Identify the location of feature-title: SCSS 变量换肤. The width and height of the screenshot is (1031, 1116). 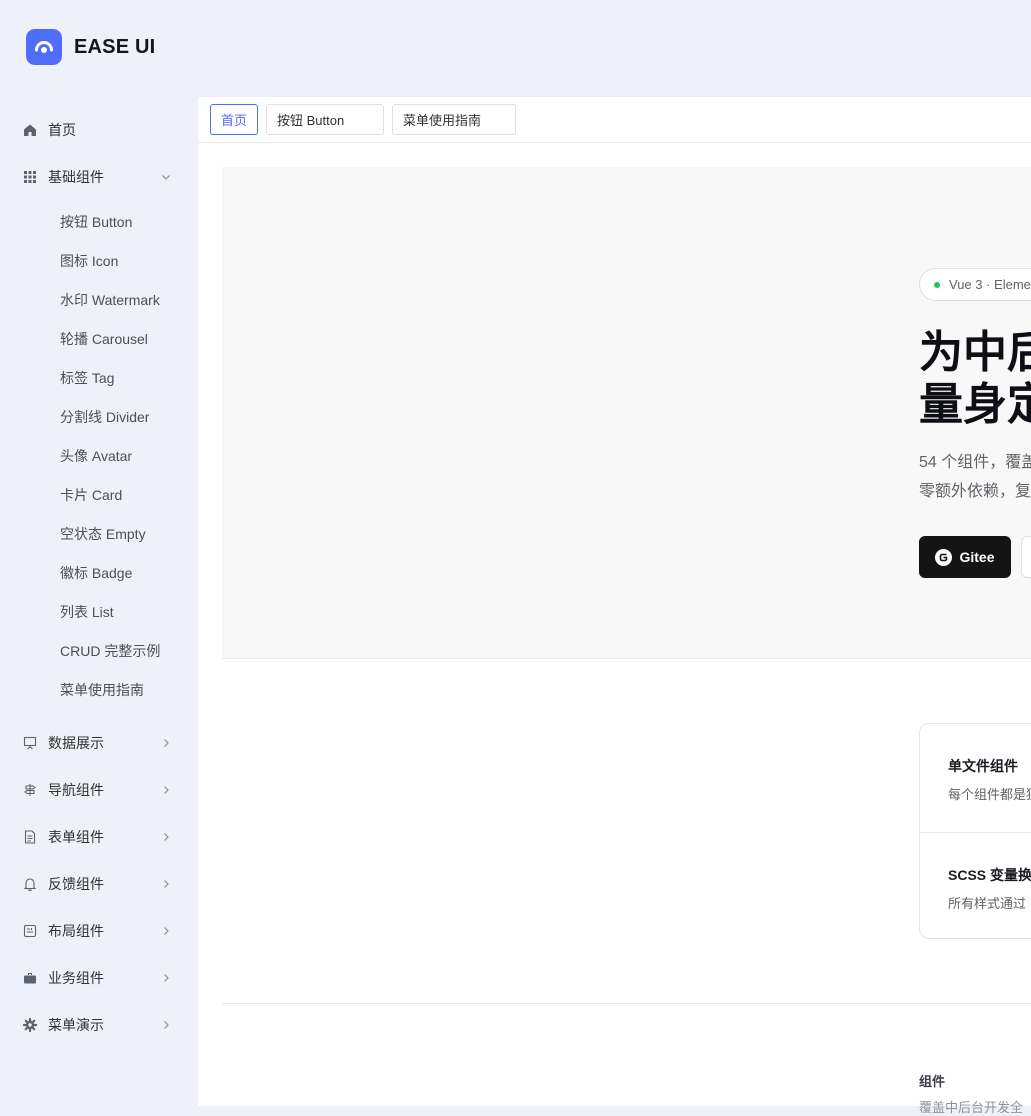
(989, 875).